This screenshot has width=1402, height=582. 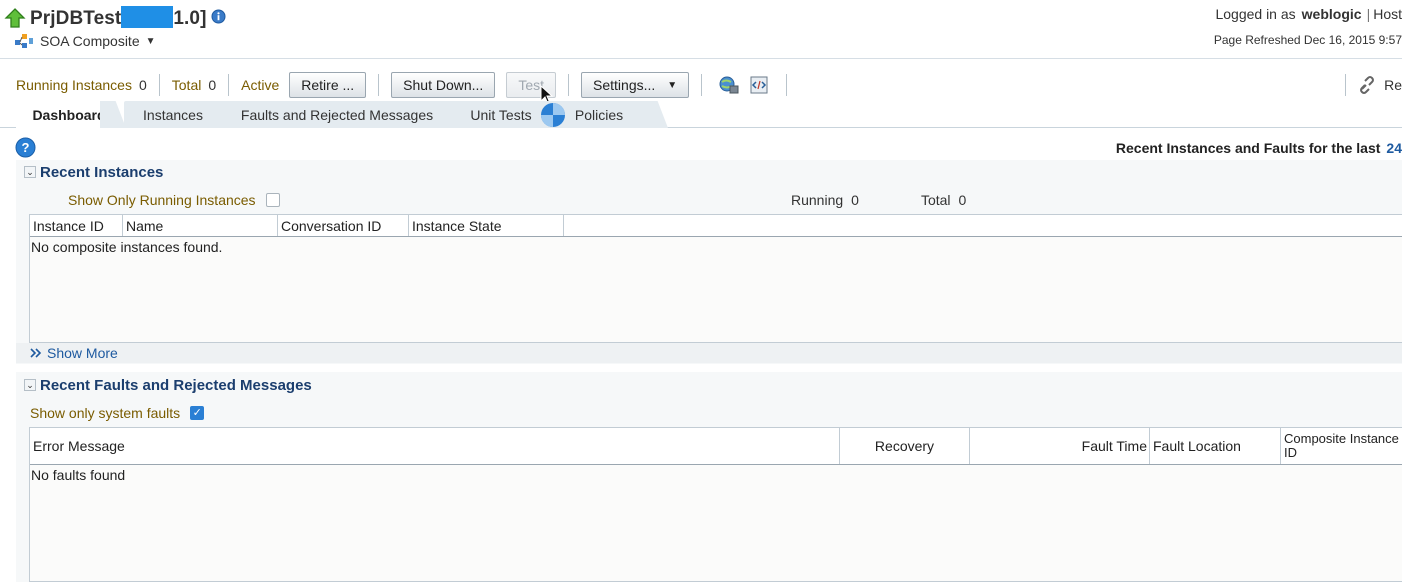 I want to click on column-label: Fault Location, so click(x=1197, y=446).